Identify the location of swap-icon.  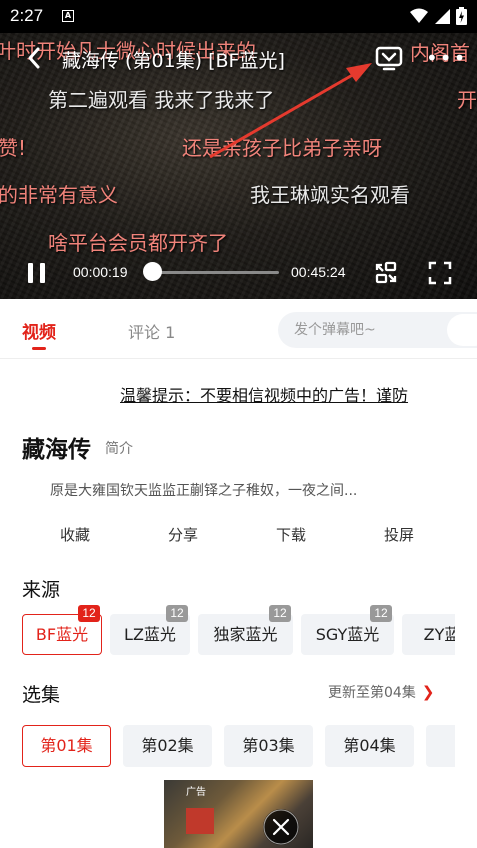
(386, 273).